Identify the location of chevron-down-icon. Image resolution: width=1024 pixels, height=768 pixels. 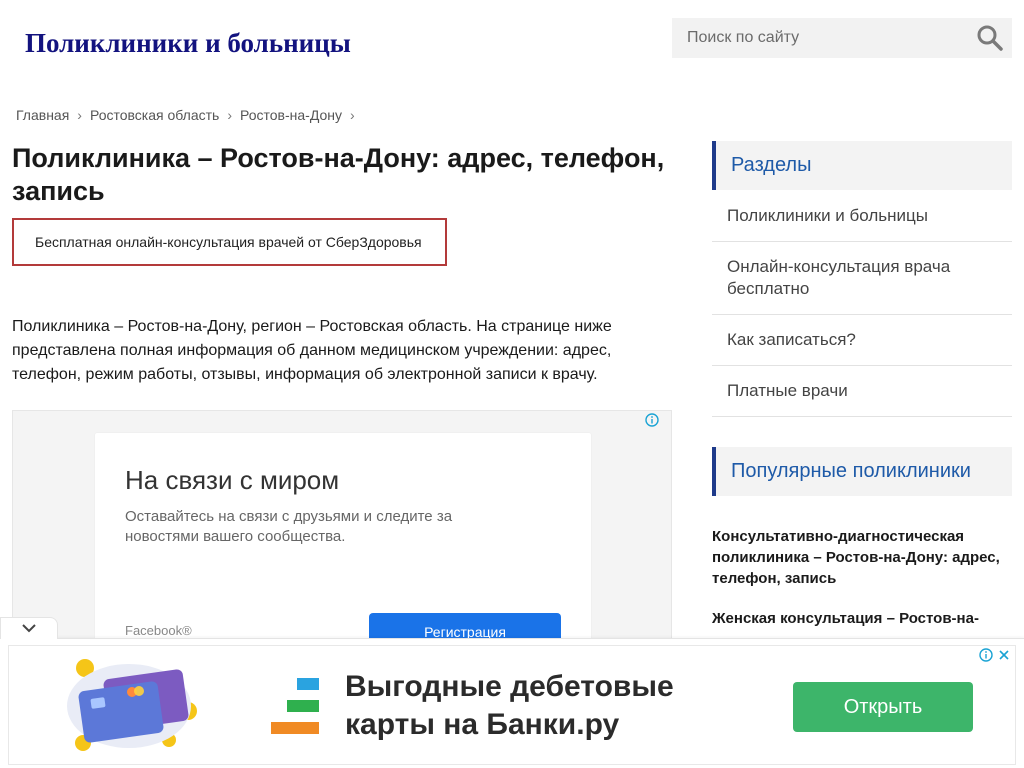
(29, 628).